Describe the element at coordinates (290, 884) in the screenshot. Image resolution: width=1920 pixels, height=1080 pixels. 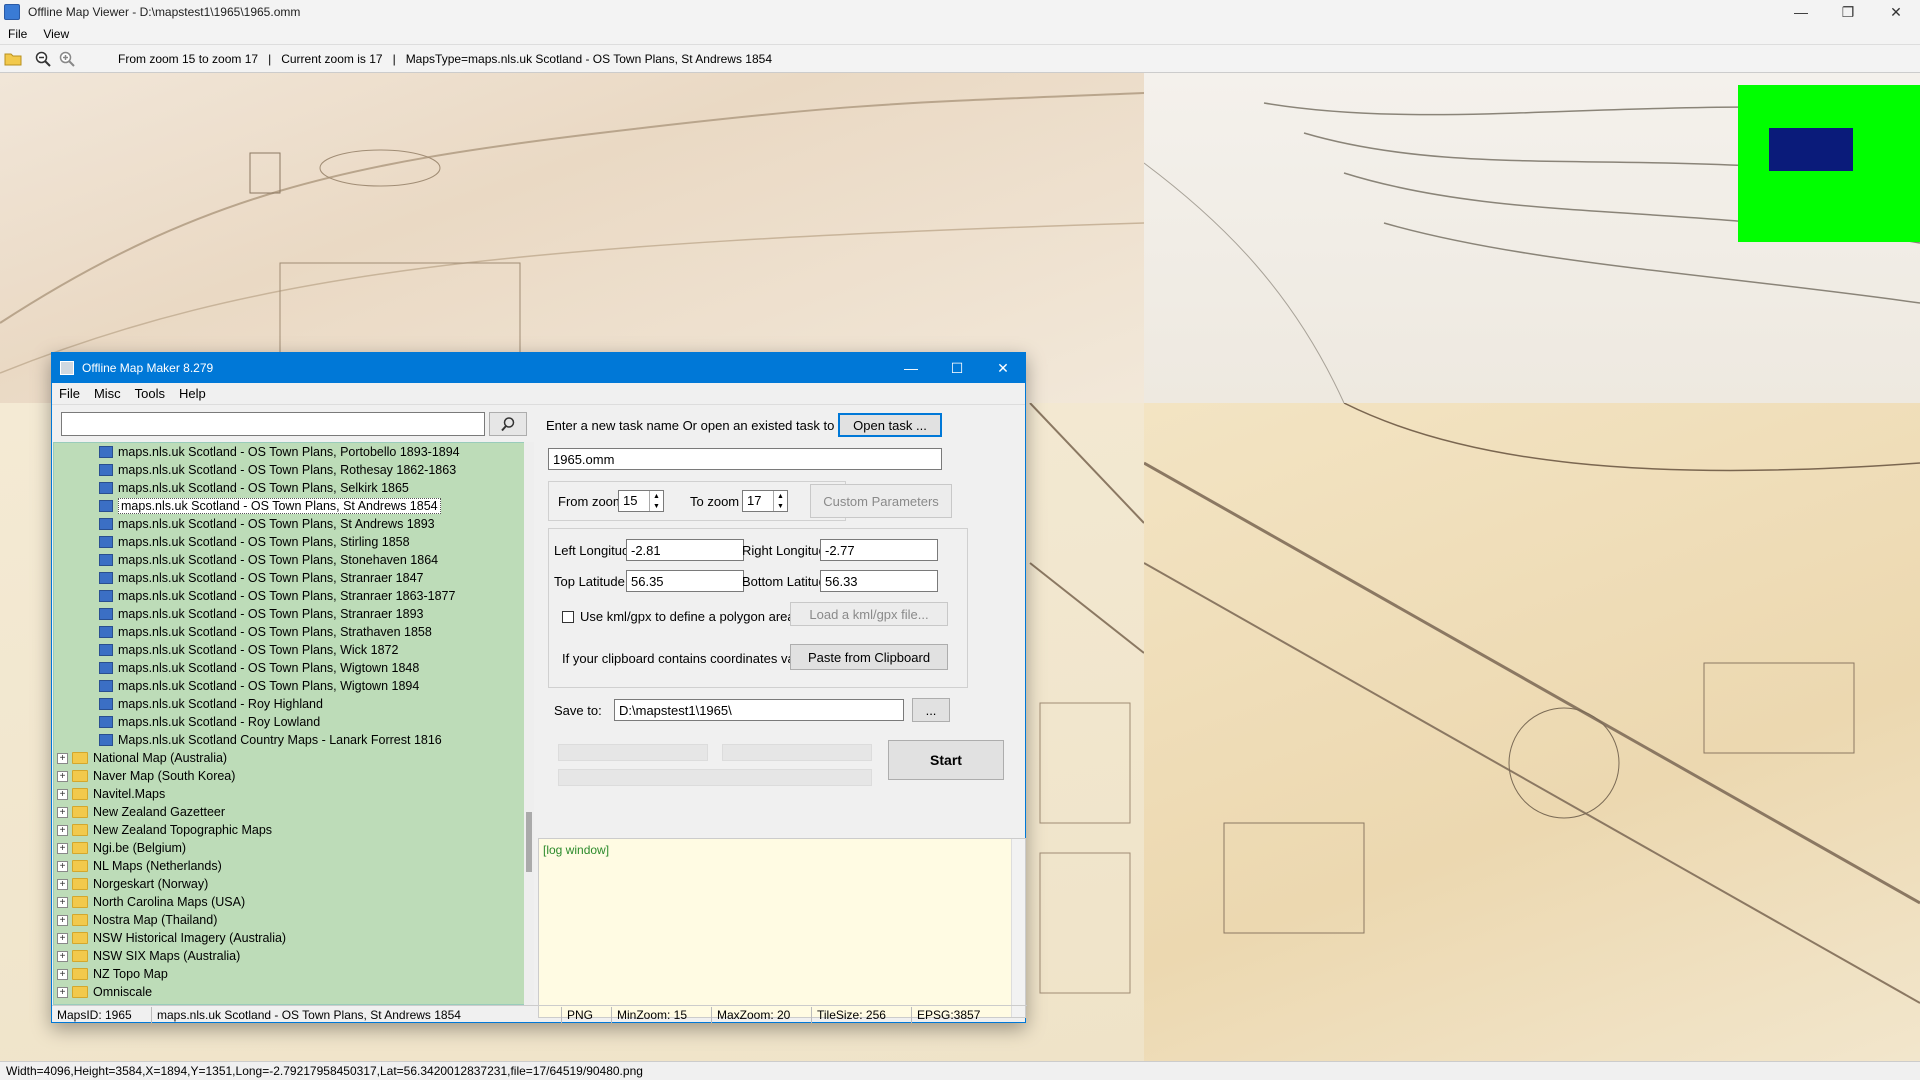
I see `tree-folder: + Norgeskart (Norway)` at that location.